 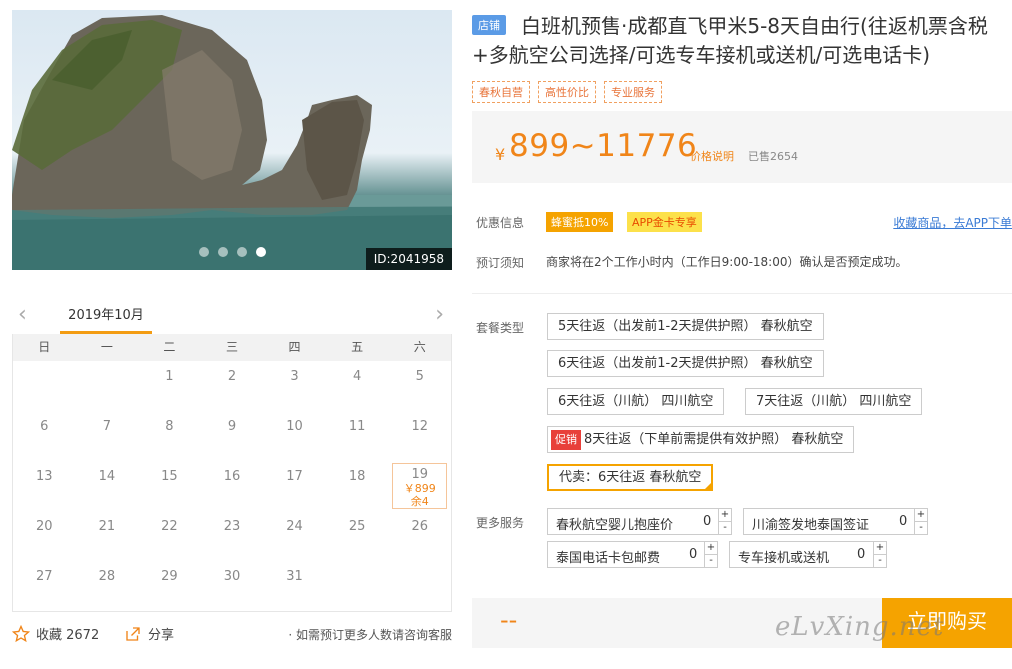 I want to click on day-number: 24, so click(x=294, y=526).